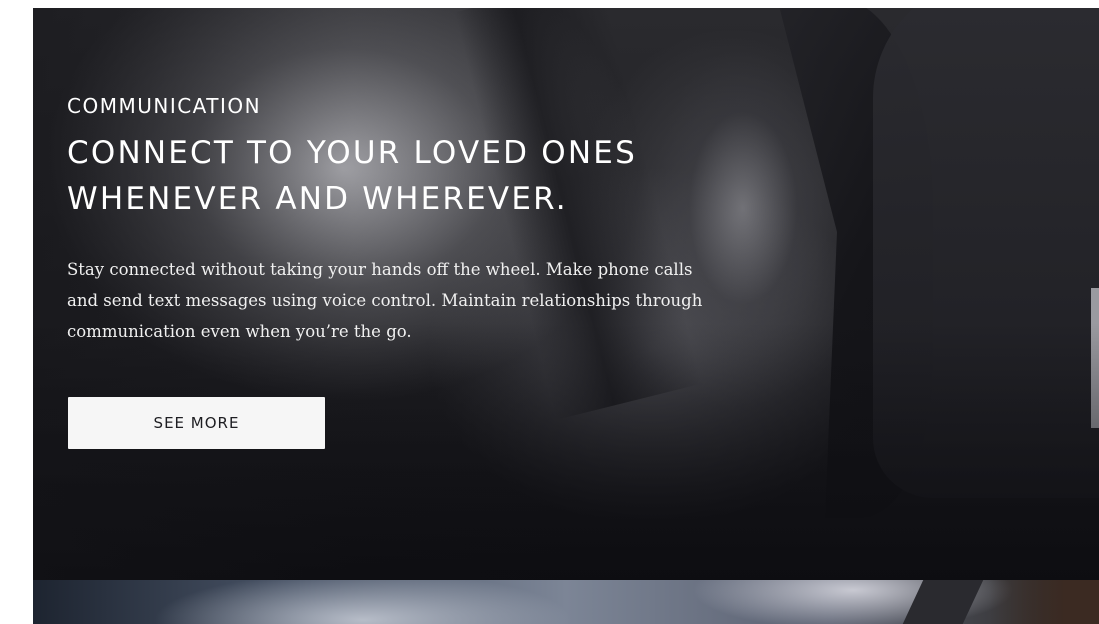 Image resolution: width=1099 pixels, height=624 pixels. What do you see at coordinates (1044, 602) in the screenshot?
I see `next-section-edge` at bounding box center [1044, 602].